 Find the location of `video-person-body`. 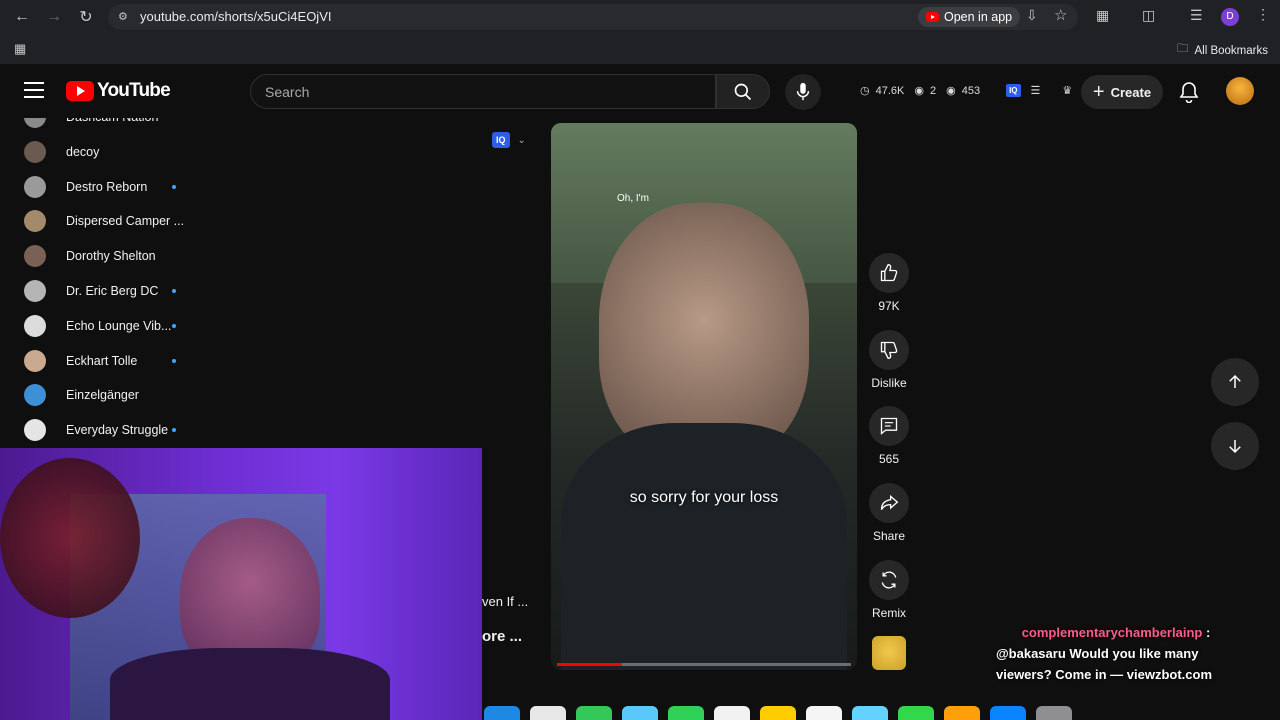

video-person-body is located at coordinates (704, 546).